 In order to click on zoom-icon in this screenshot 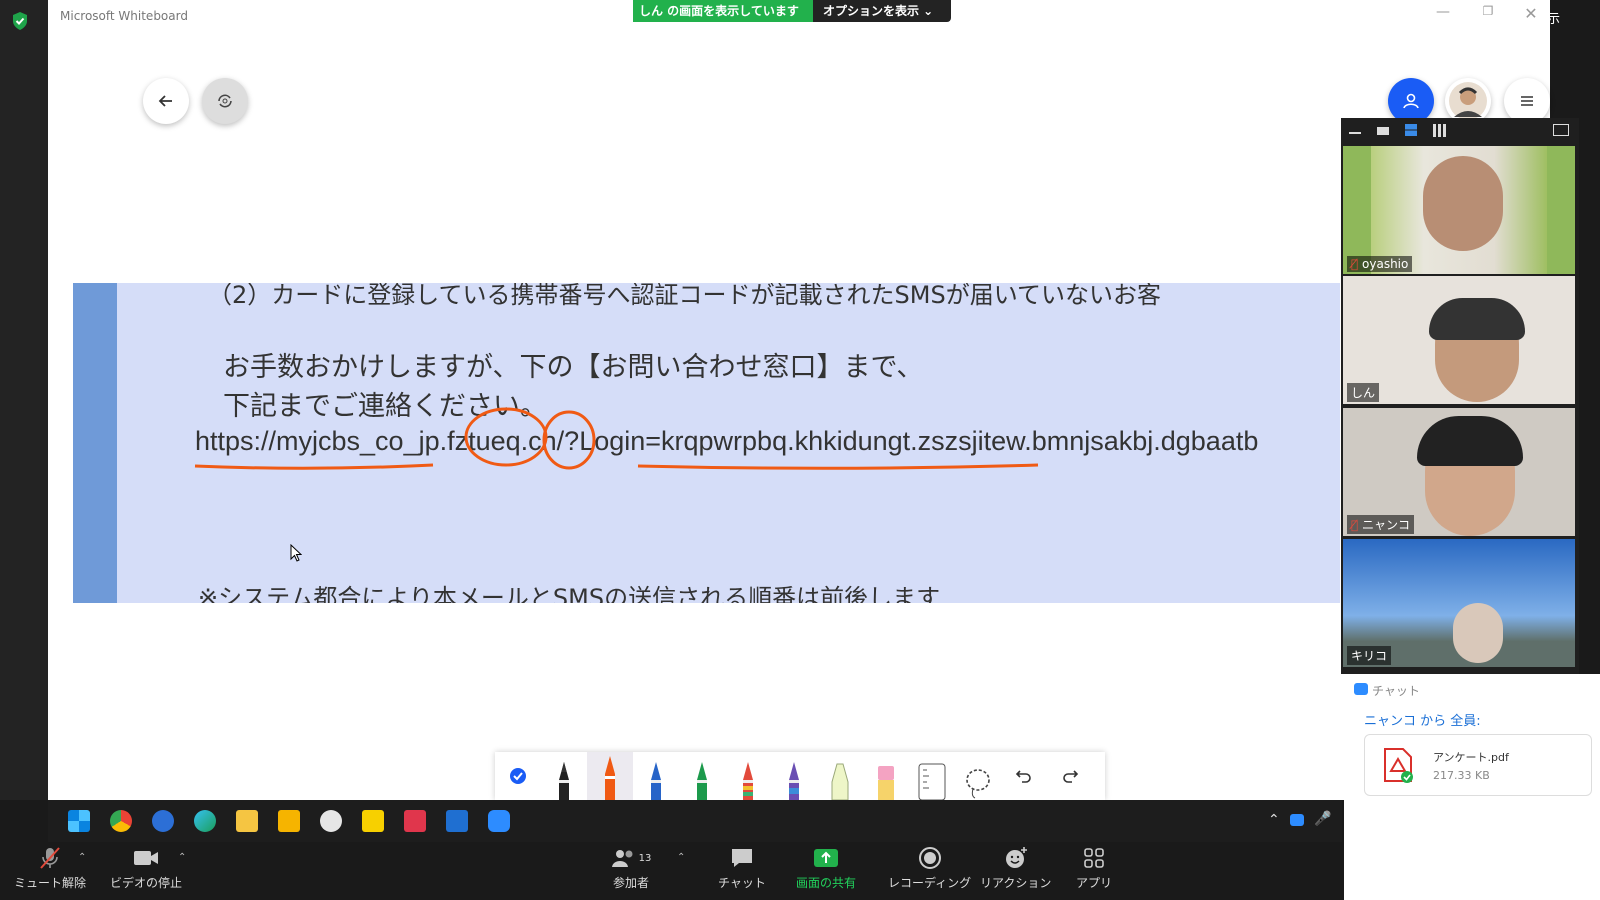, I will do `click(1361, 689)`.